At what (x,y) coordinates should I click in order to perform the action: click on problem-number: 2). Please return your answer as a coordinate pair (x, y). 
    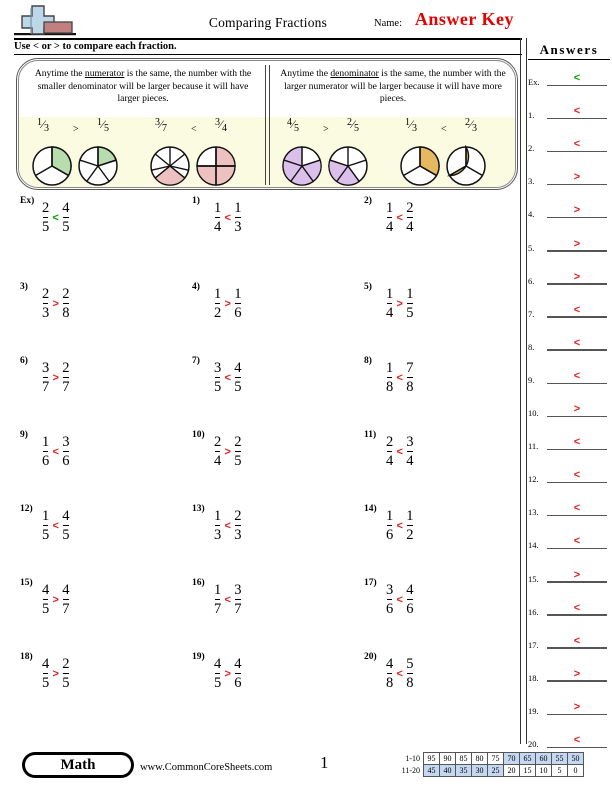
    Looking at the image, I should click on (368, 201).